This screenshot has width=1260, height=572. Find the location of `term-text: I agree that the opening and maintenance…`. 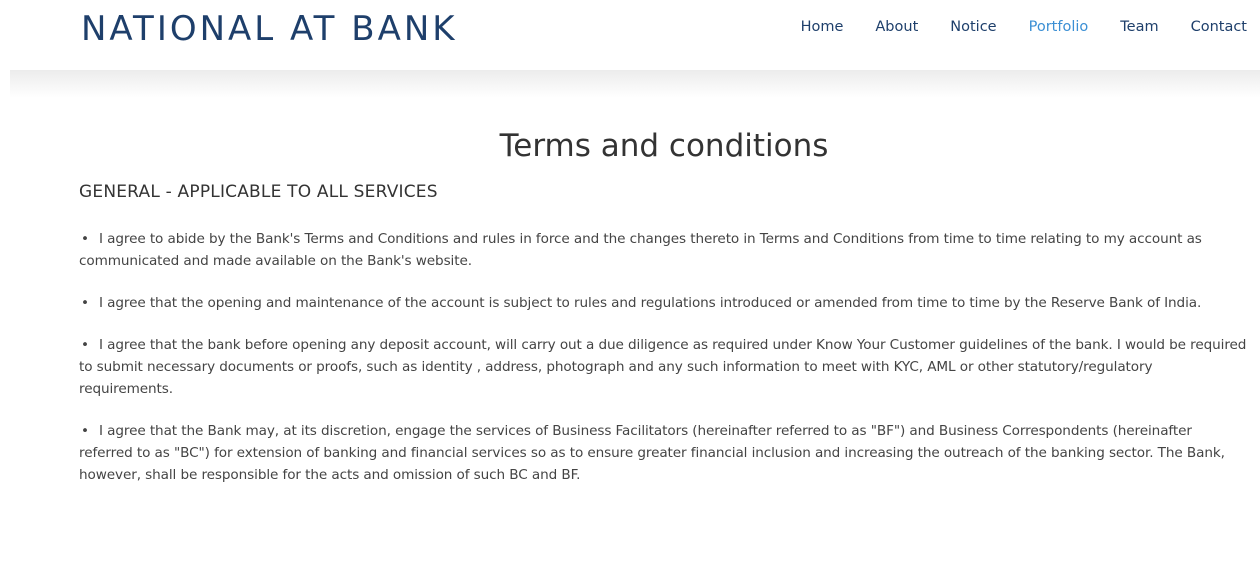

term-text: I agree that the opening and maintenance… is located at coordinates (650, 303).